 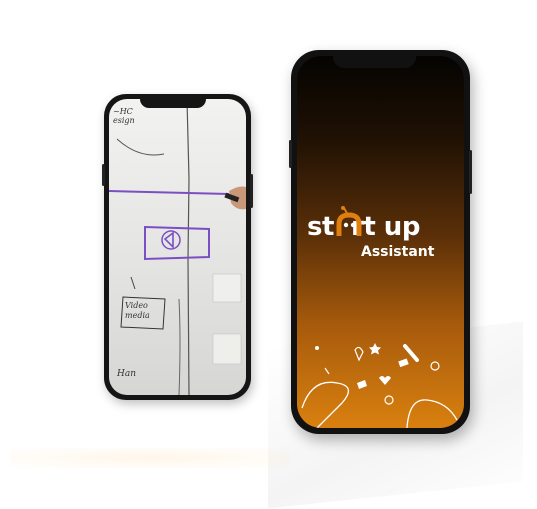 I want to click on star-icon, so click(x=375, y=349).